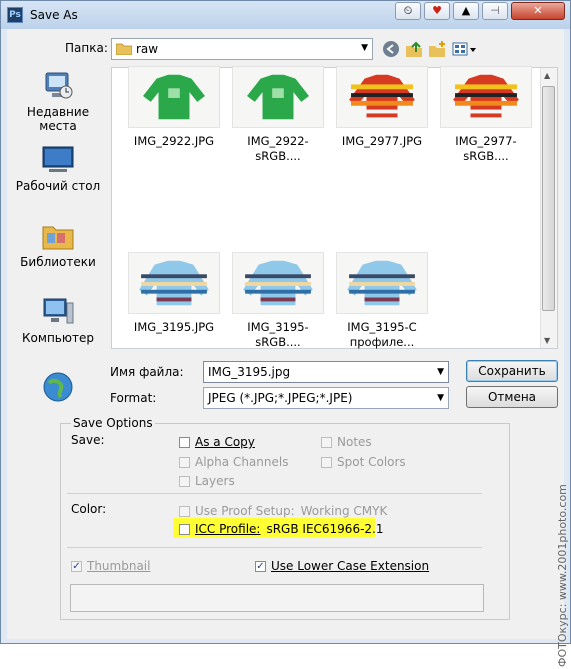 This screenshot has width=571, height=669. I want to click on proof-setup-label: Use Proof Setup:, so click(245, 511).